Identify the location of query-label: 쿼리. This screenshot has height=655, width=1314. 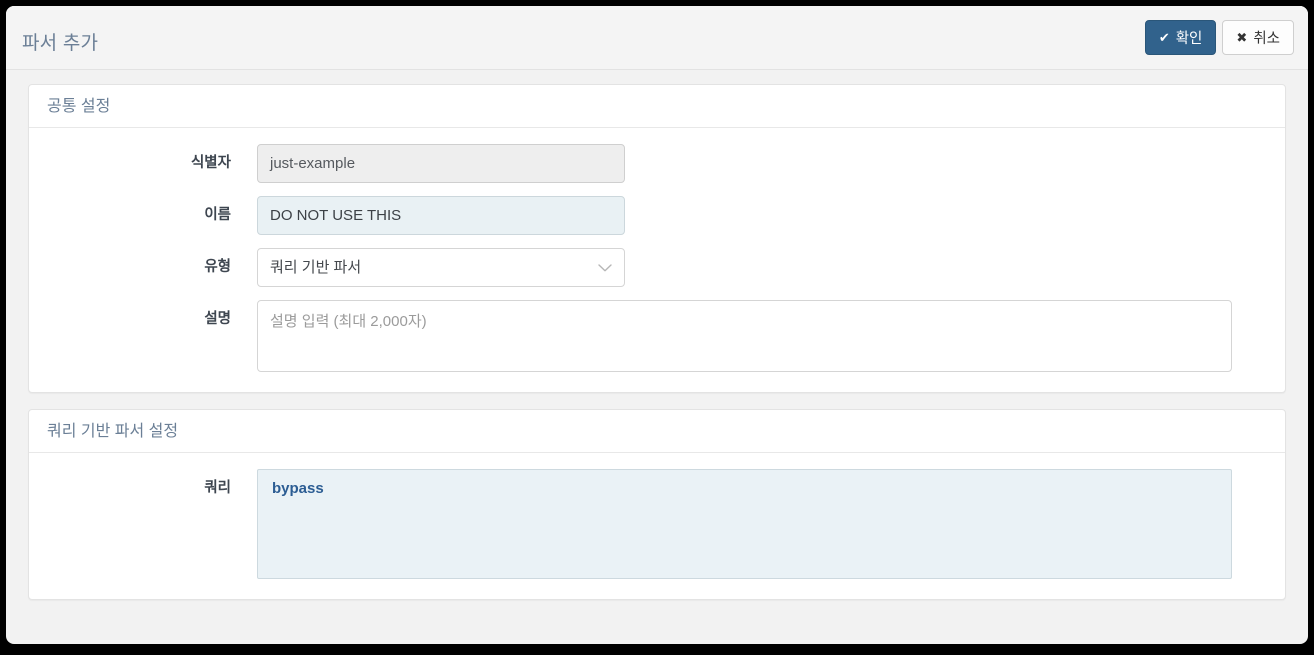
(217, 488).